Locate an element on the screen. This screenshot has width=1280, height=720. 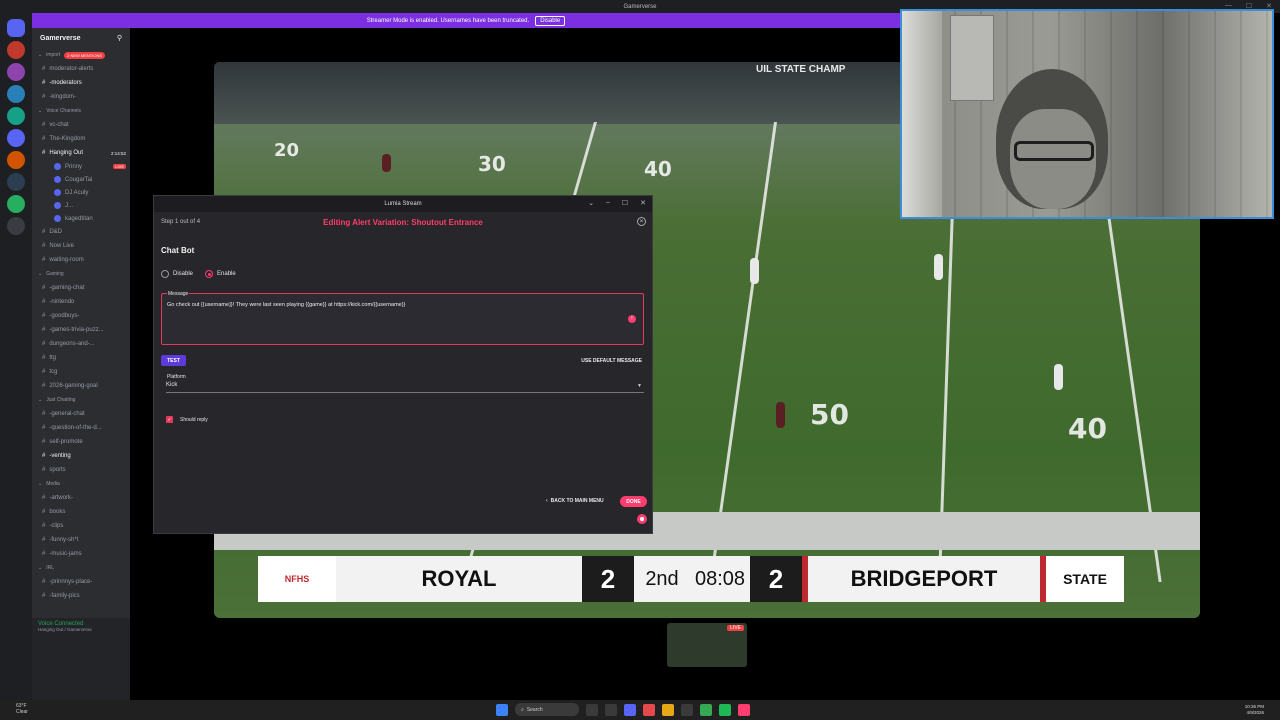
channel-category: ⌄ Just Chatting is located at coordinates (81, 400).